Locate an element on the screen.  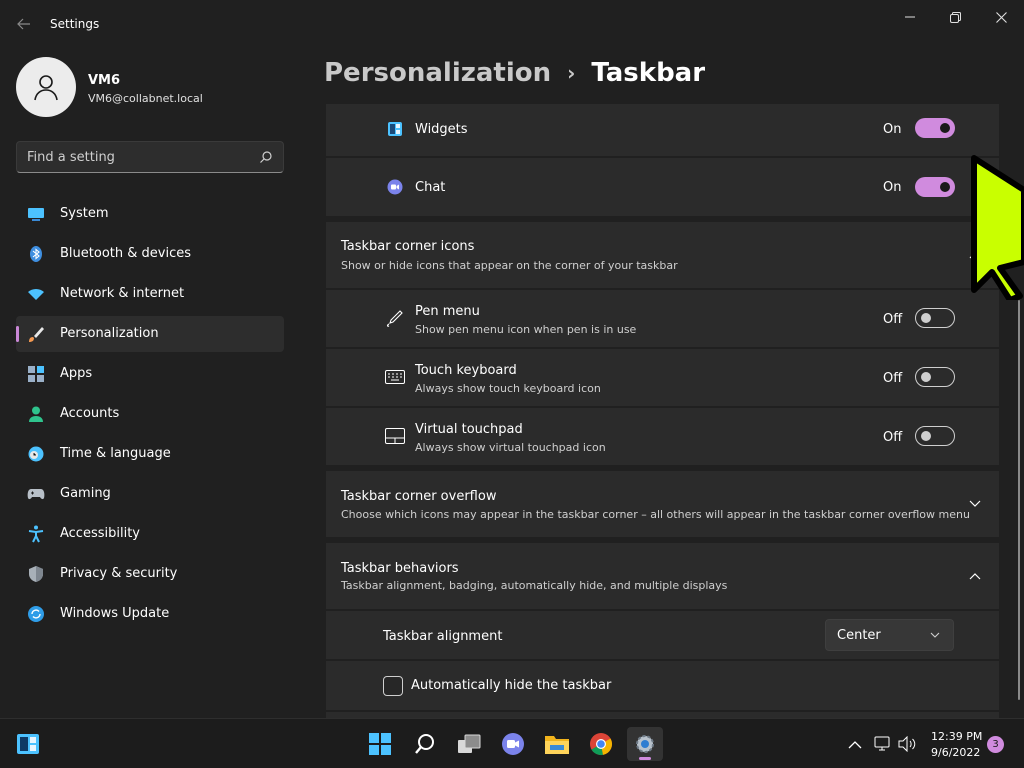
bluetooth-icon is located at coordinates (36, 254).